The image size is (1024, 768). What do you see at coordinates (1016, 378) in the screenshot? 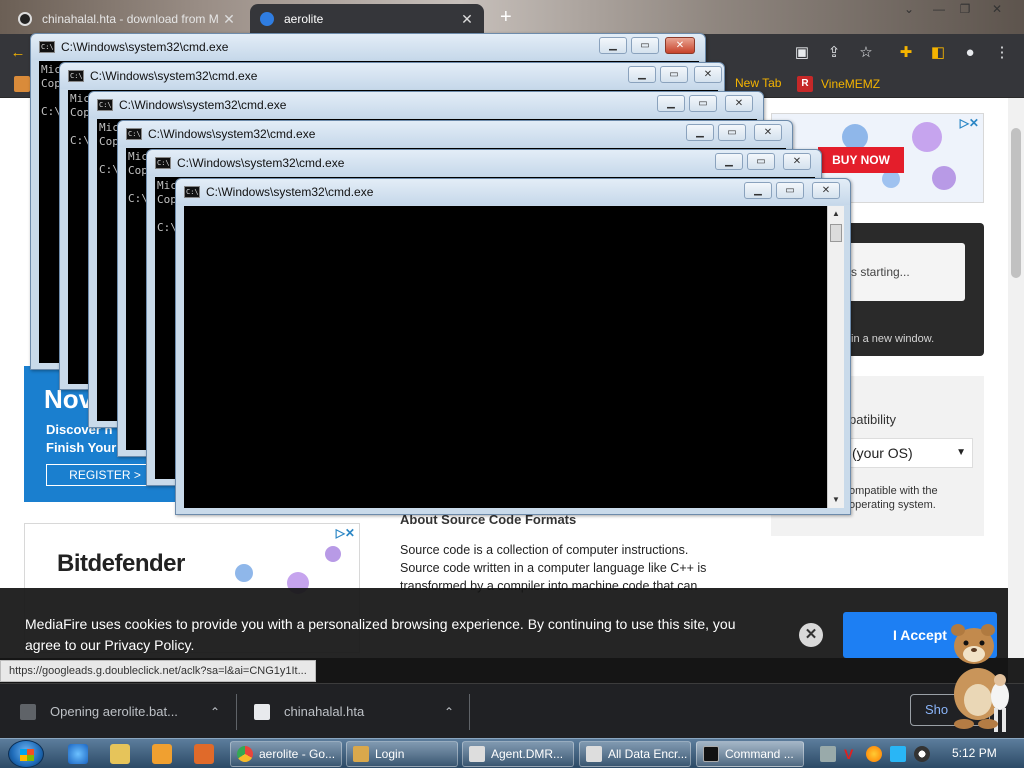
I see `page-scrollbar` at bounding box center [1016, 378].